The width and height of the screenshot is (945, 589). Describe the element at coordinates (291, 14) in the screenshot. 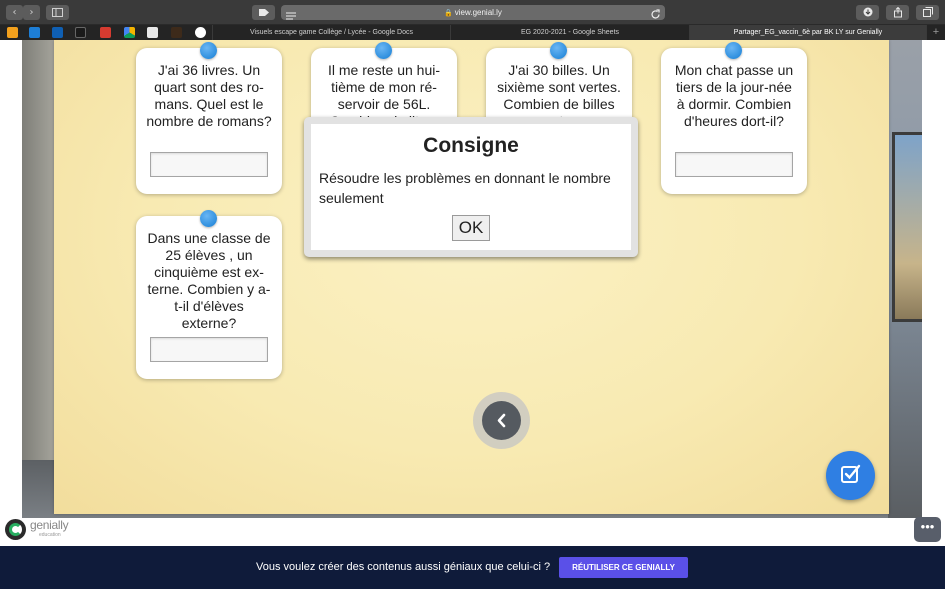

I see `reader-icon` at that location.